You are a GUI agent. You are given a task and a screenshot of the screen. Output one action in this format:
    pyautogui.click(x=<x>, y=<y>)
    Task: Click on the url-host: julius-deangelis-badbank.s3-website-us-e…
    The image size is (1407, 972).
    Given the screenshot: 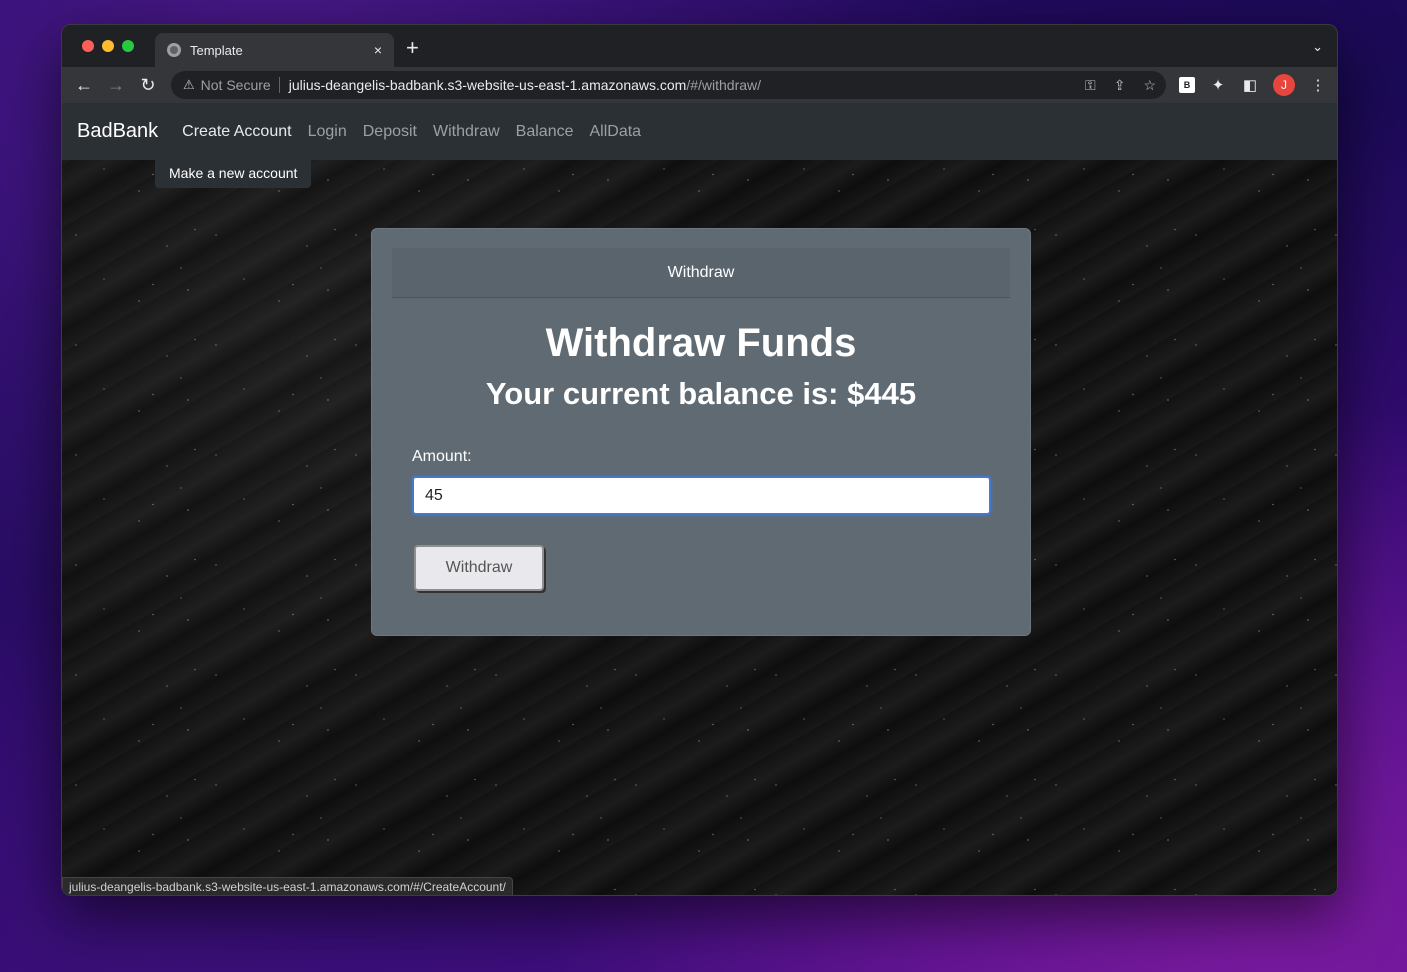 What is the action you would take?
    pyautogui.click(x=488, y=85)
    